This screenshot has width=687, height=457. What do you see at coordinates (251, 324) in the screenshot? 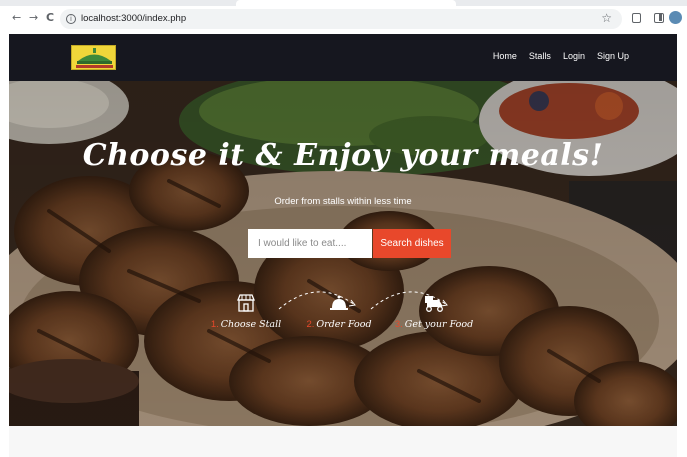
I see `step-label: Choose Stall` at bounding box center [251, 324].